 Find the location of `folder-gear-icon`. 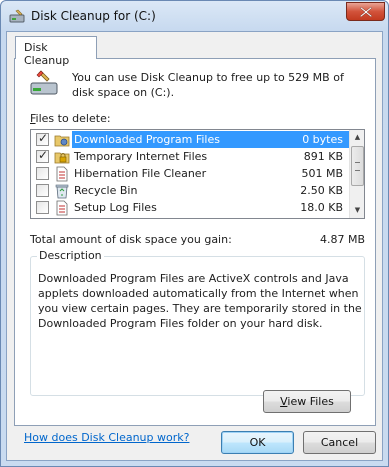

folder-gear-icon is located at coordinates (62, 141).